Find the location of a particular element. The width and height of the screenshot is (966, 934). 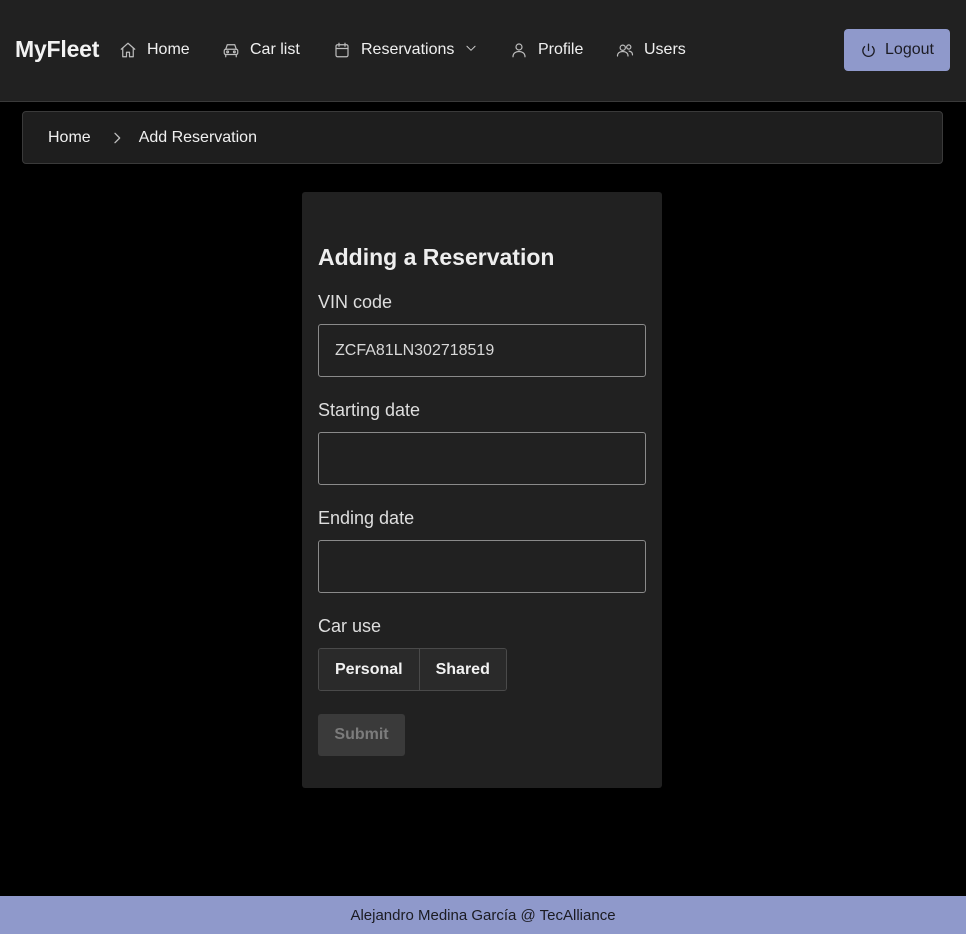

starting-date-label: Starting date is located at coordinates (369, 410).